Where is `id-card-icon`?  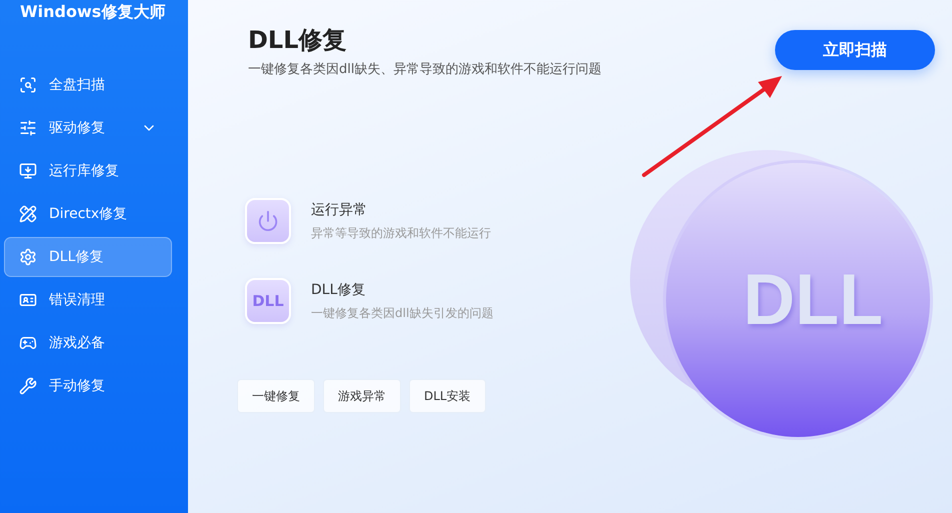 id-card-icon is located at coordinates (28, 300).